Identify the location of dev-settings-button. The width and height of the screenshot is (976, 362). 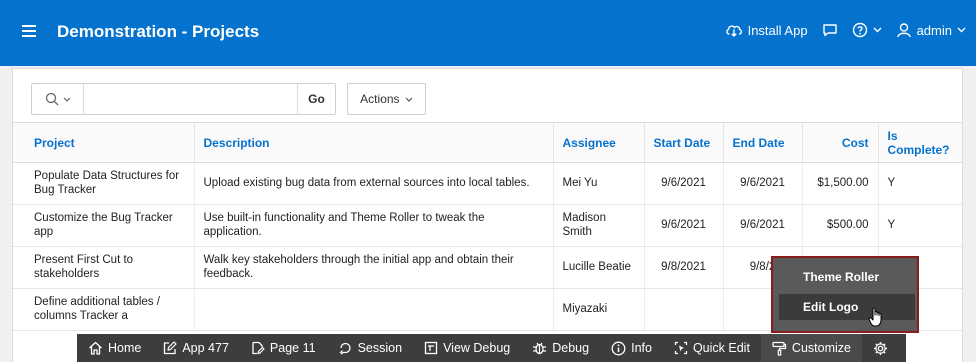
(880, 348).